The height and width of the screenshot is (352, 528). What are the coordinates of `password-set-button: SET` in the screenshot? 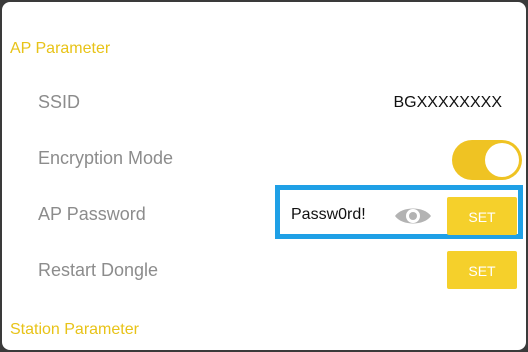 It's located at (482, 216).